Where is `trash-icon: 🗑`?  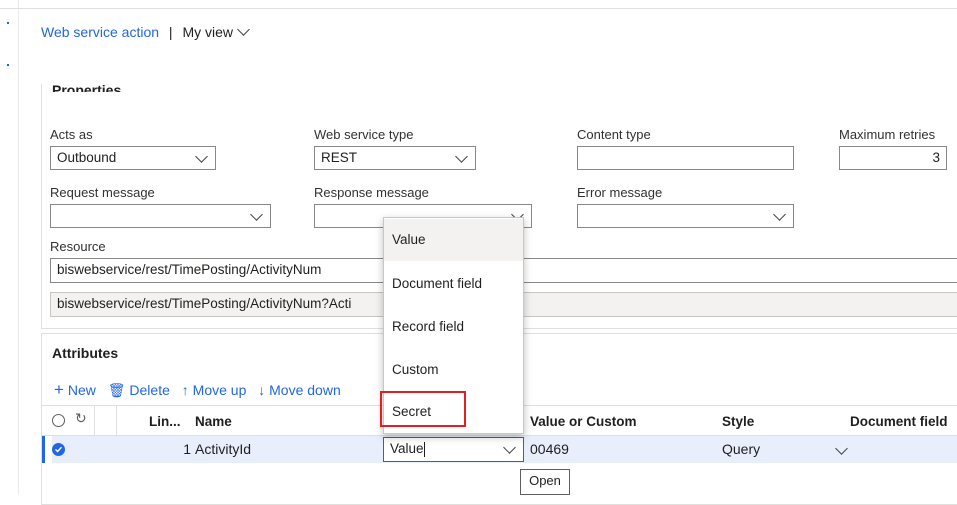
trash-icon: 🗑 is located at coordinates (116, 390).